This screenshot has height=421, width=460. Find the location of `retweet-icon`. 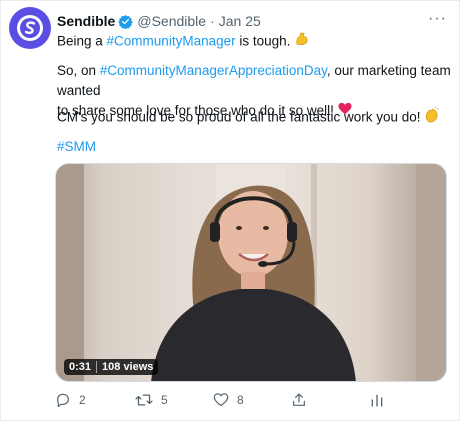

retweet-icon is located at coordinates (144, 400).